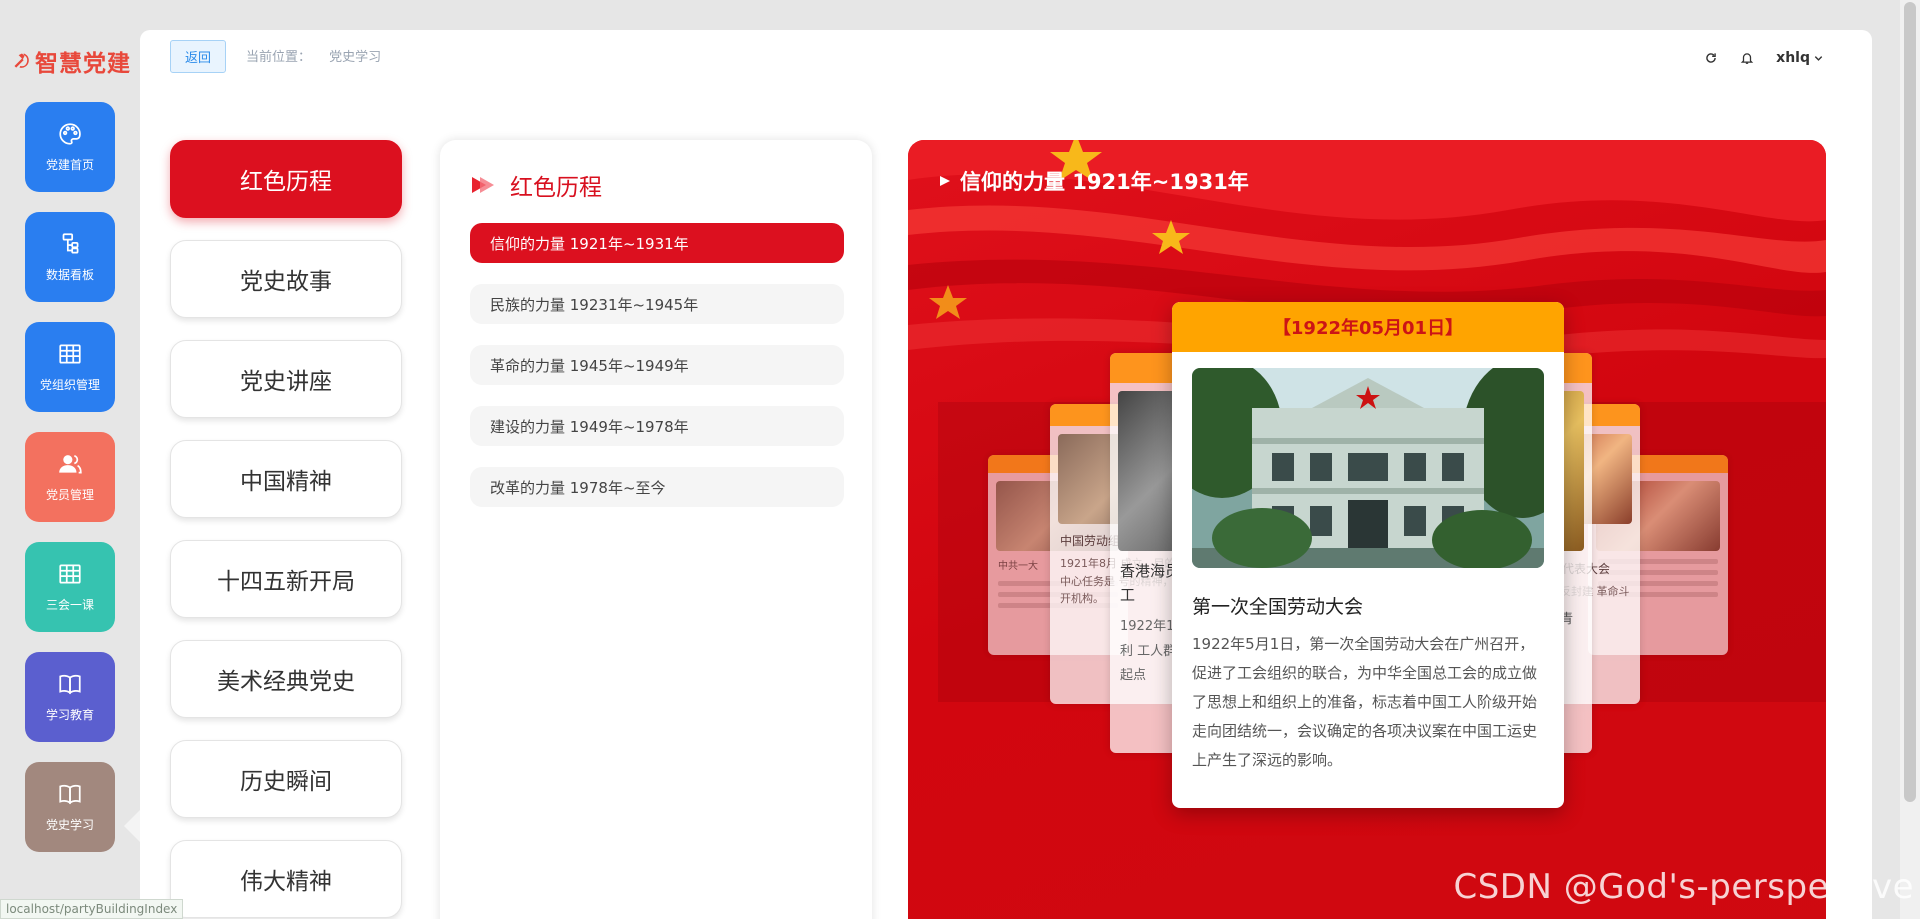 The image size is (1920, 919). Describe the element at coordinates (70, 464) in the screenshot. I see `users-icon` at that location.